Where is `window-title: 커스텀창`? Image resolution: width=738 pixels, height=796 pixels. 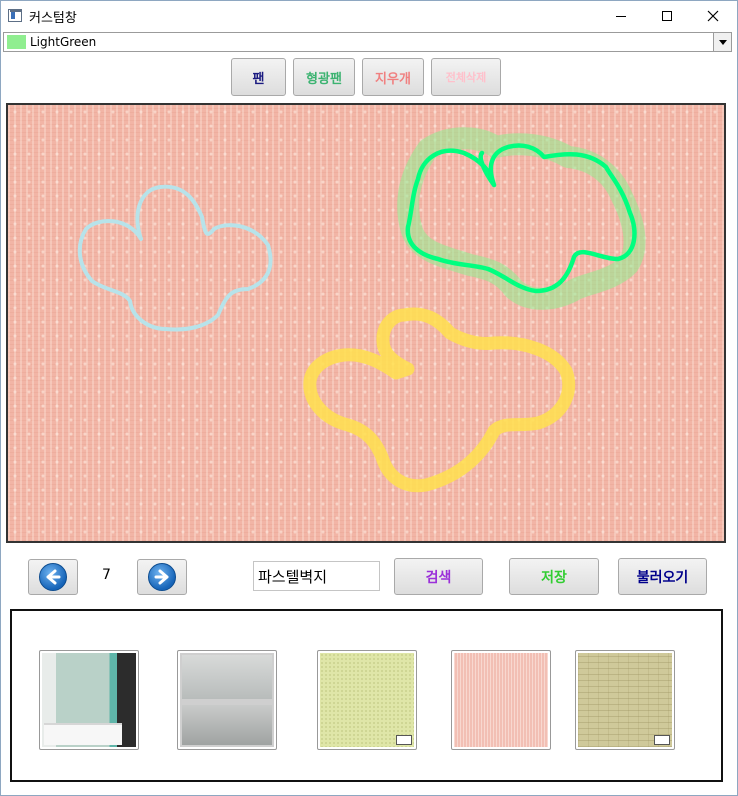
window-title: 커스텀창 is located at coordinates (53, 18).